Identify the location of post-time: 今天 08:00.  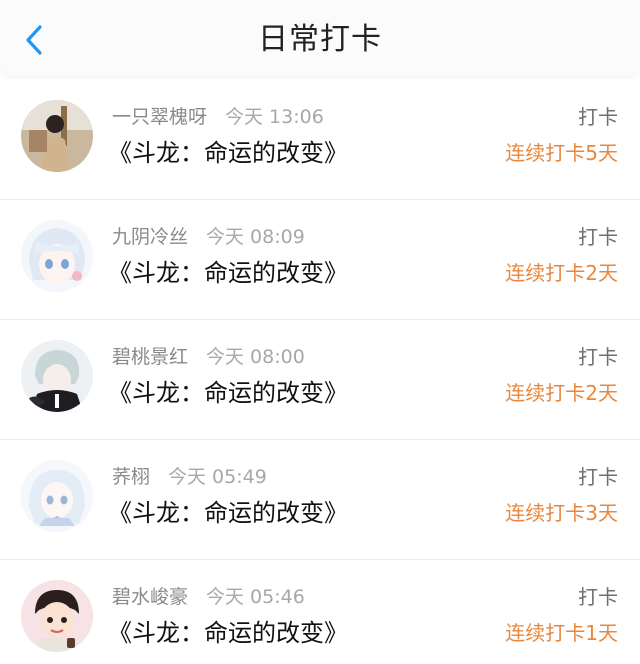
(255, 357).